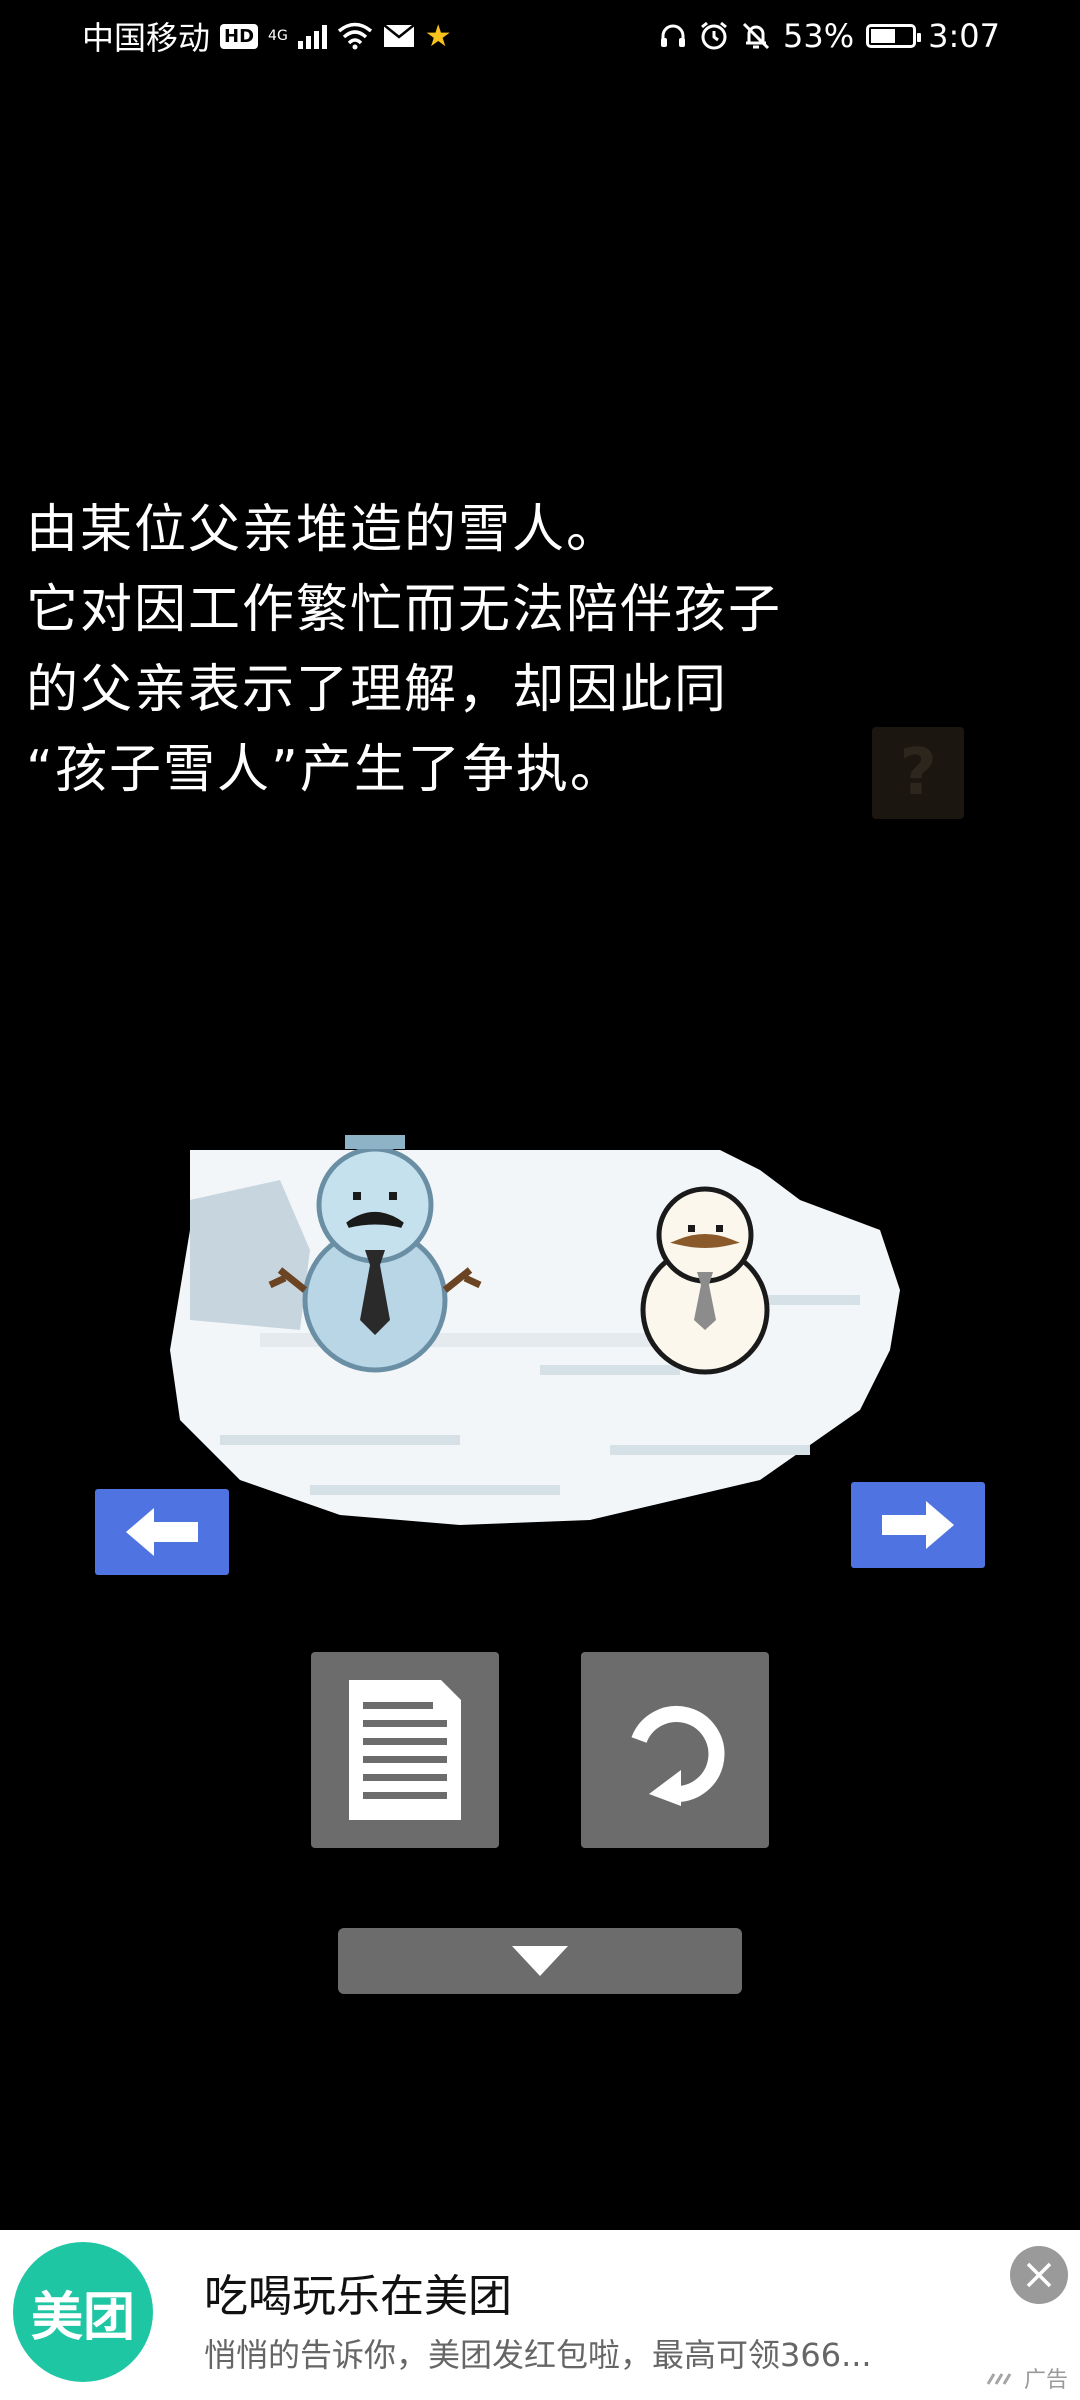 The image size is (1080, 2400). What do you see at coordinates (894, 36) in the screenshot?
I see `battery-icon` at bounding box center [894, 36].